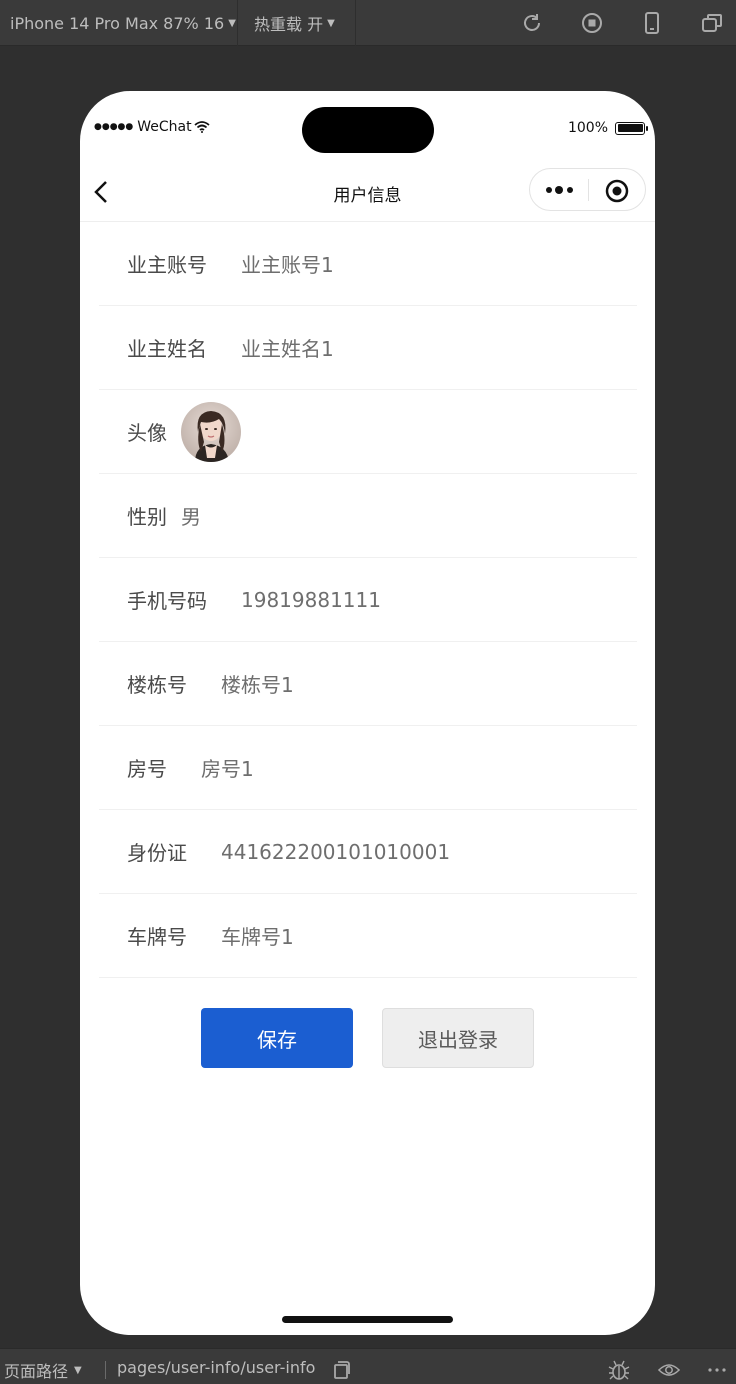 The image size is (736, 1384). What do you see at coordinates (368, 264) in the screenshot?
I see `field-owner-account: 业主账号 业主账号1` at bounding box center [368, 264].